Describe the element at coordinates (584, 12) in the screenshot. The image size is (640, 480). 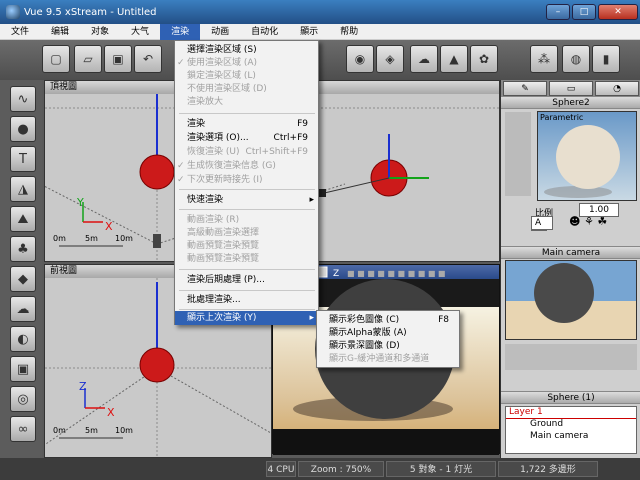
I see `maximize-button: □` at that location.